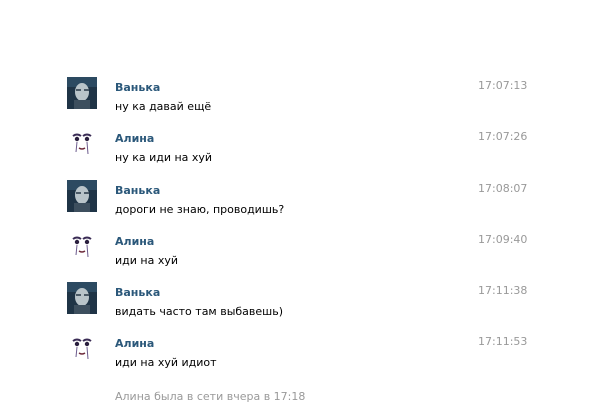 This screenshot has height=407, width=604. I want to click on message-text: видать часто там выбавешь), so click(199, 311).